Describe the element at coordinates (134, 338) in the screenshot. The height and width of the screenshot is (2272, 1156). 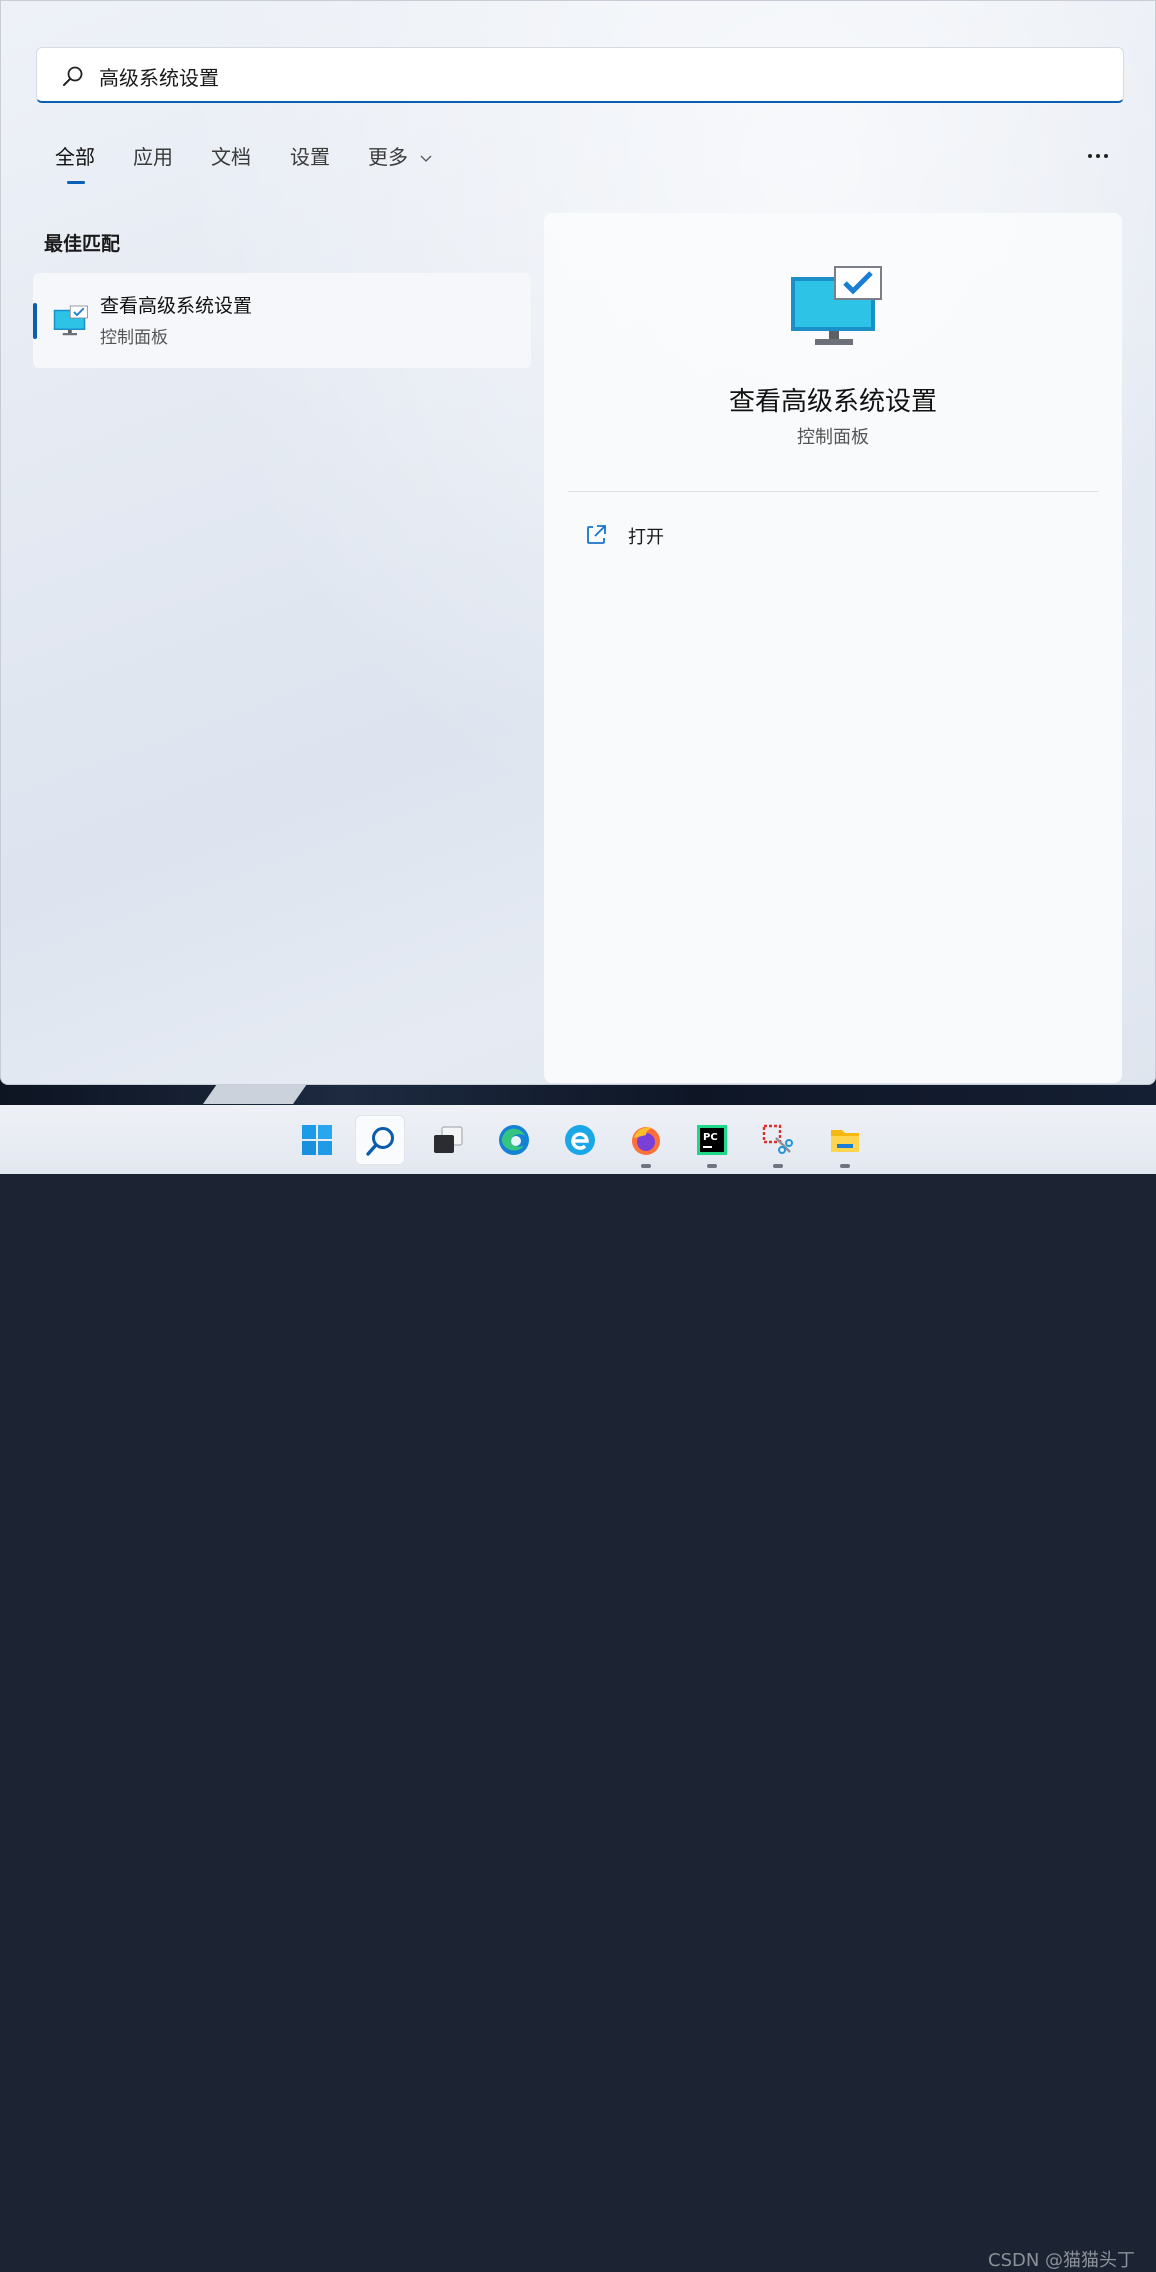
I see `result-subtitle: 控制面板` at that location.